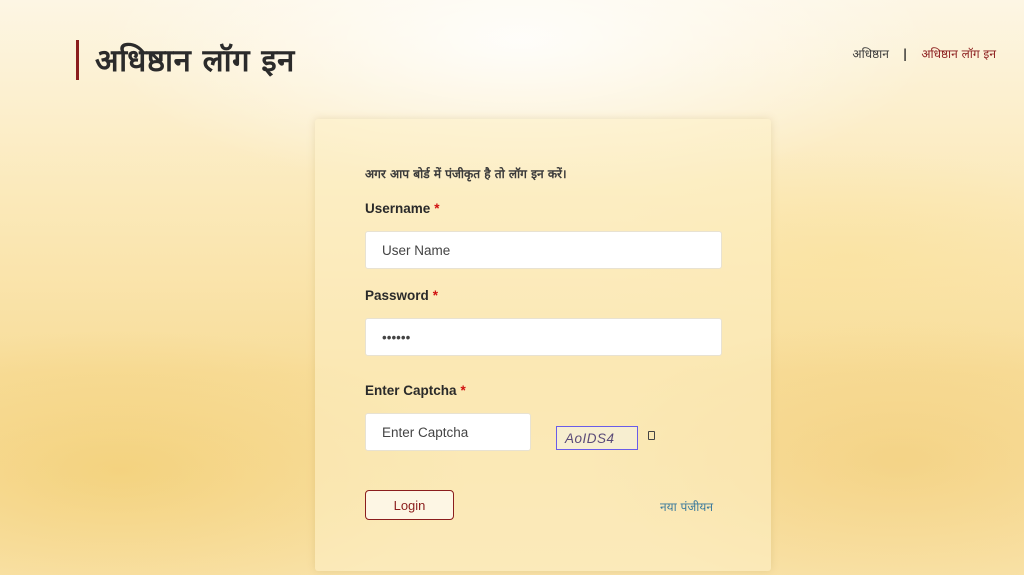 The height and width of the screenshot is (575, 1024). What do you see at coordinates (448, 432) in the screenshot?
I see `captcha-input` at bounding box center [448, 432].